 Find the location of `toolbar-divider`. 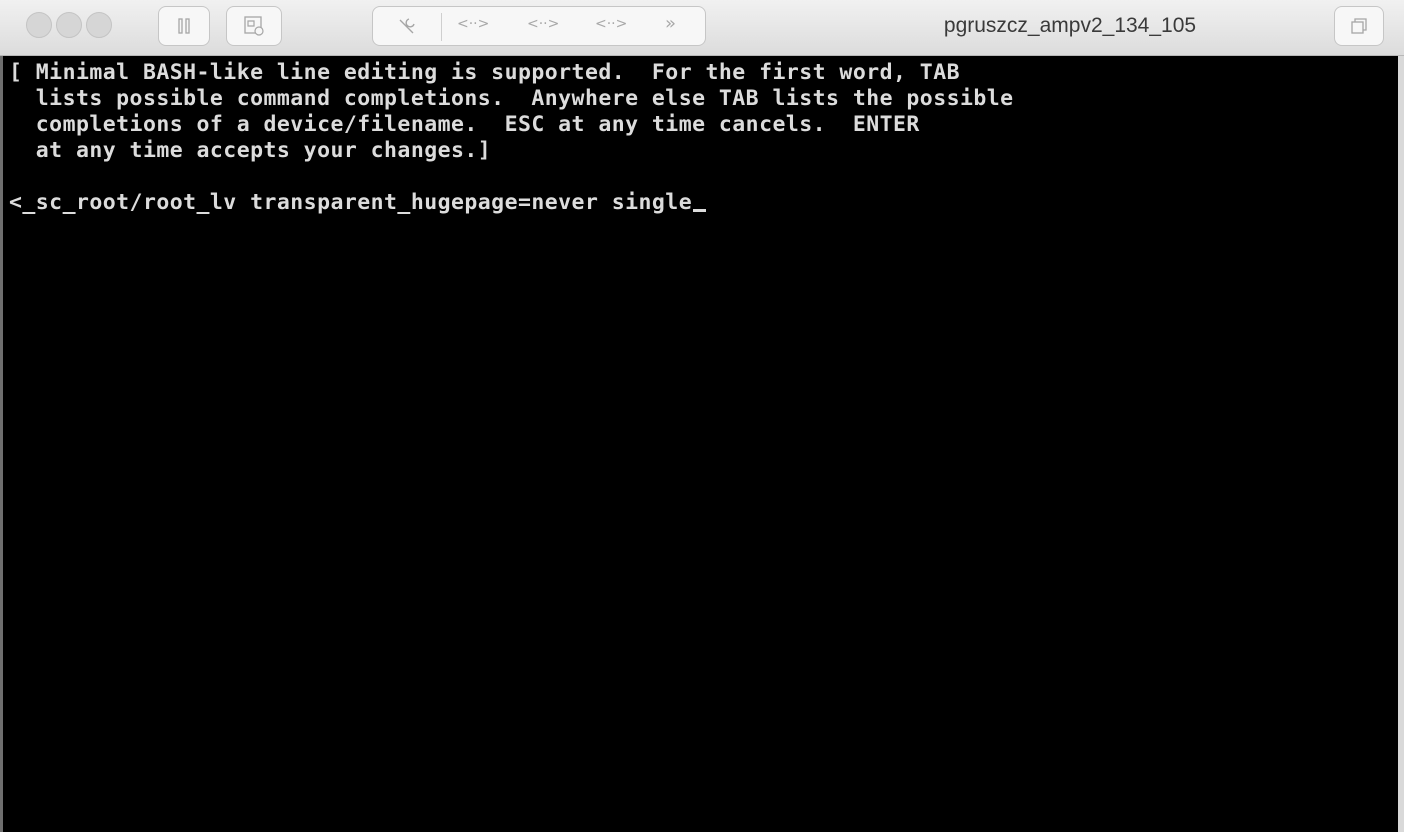

toolbar-divider is located at coordinates (441, 27).